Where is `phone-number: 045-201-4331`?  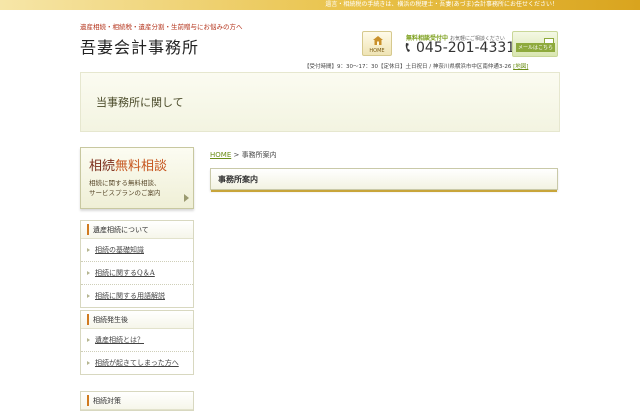 phone-number: 045-201-4331 is located at coordinates (460, 48).